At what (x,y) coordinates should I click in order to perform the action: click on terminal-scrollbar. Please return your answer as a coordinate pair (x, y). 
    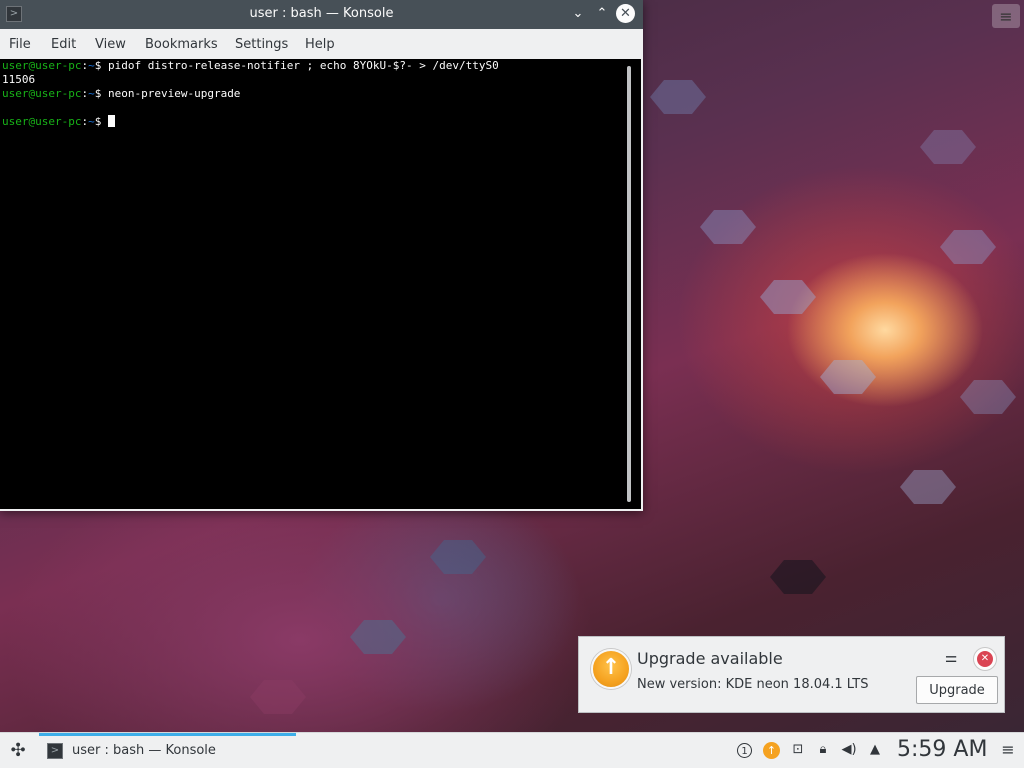
    Looking at the image, I should click on (629, 284).